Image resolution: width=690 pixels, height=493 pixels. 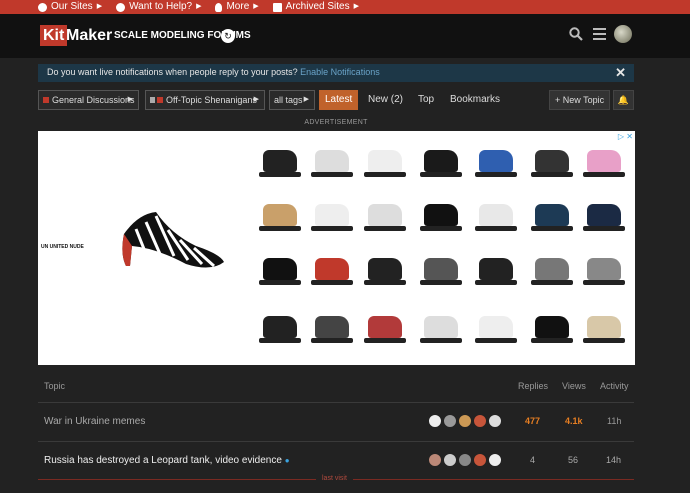 What do you see at coordinates (219, 7) in the screenshot?
I see `lightbulb-icon` at bounding box center [219, 7].